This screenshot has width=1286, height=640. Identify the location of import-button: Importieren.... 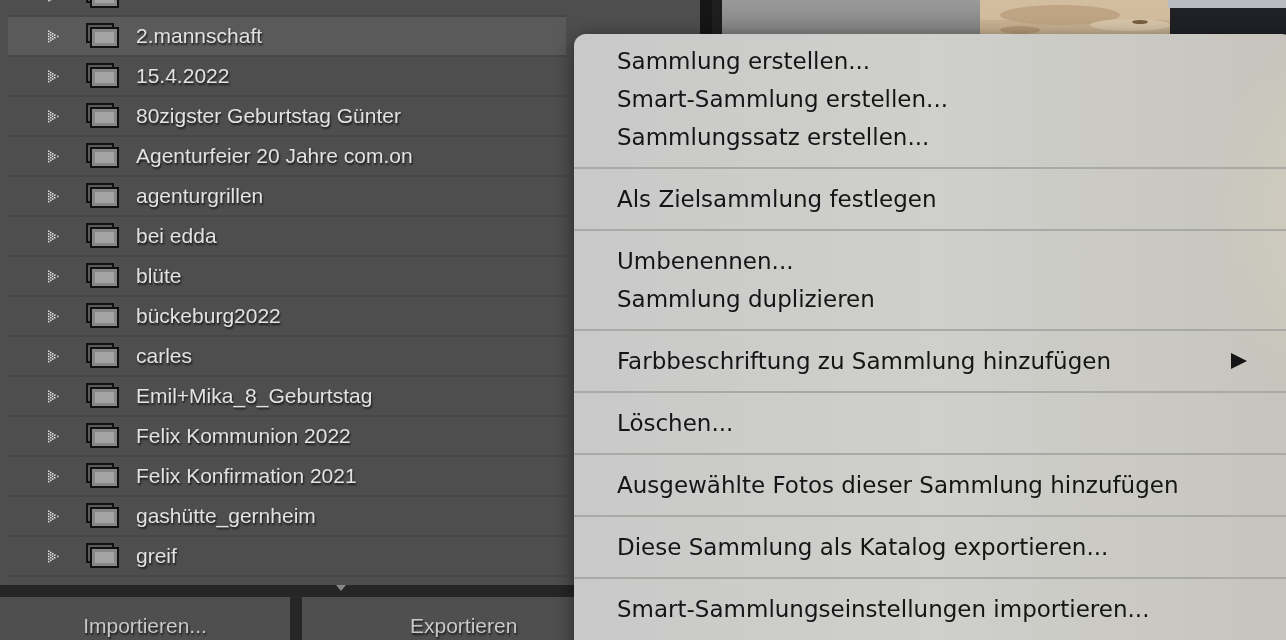
(145, 618).